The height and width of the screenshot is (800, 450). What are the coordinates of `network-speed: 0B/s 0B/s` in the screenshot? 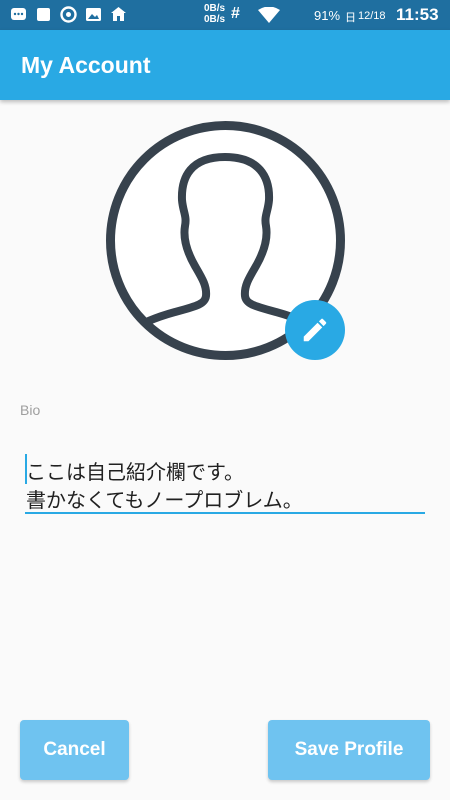 It's located at (214, 14).